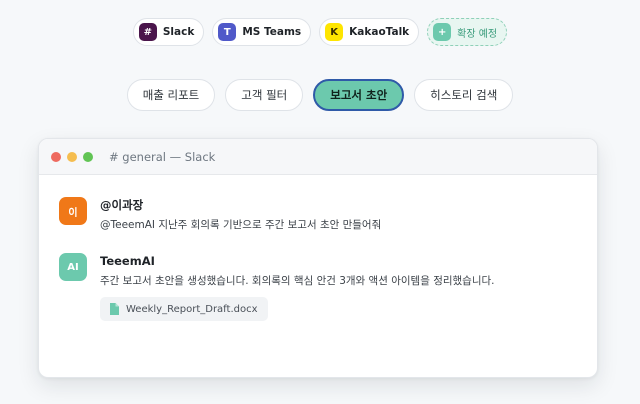 The width and height of the screenshot is (640, 404). Describe the element at coordinates (114, 309) in the screenshot. I see `document-icon` at that location.